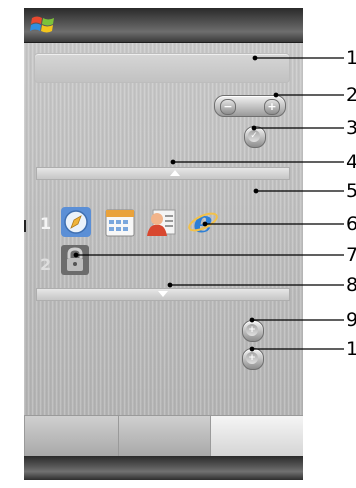 Image resolution: width=356 pixels, height=488 pixels. Describe the element at coordinates (43, 25) in the screenshot. I see `windows-flag-icon` at that location.